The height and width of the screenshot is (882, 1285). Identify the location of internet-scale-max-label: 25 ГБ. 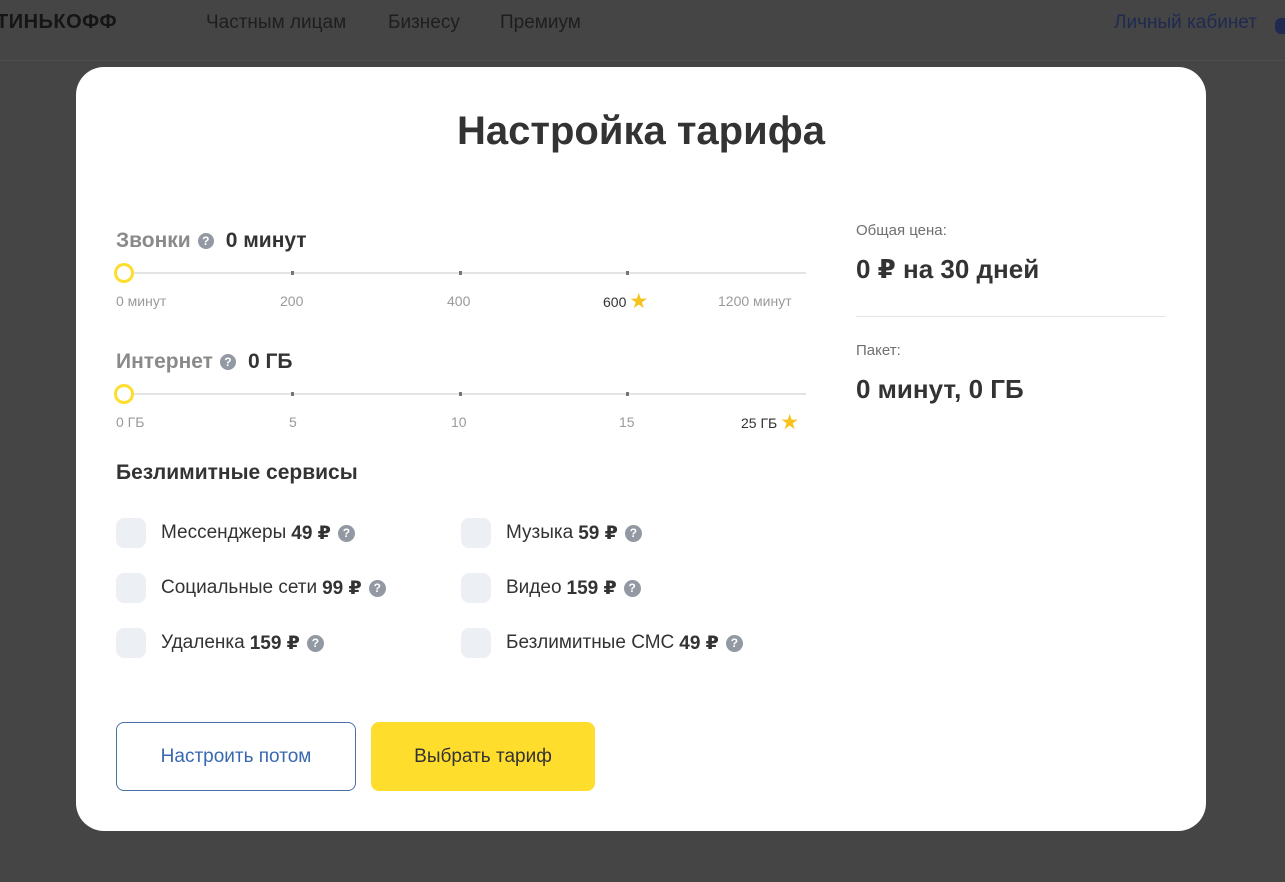
(759, 422).